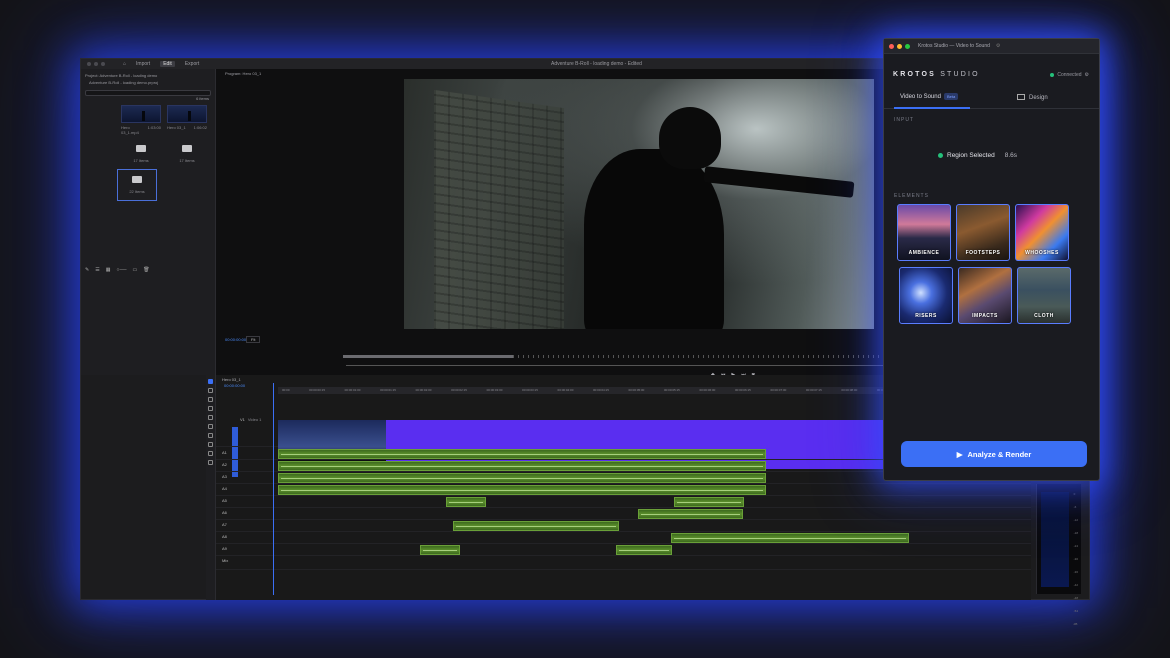 This screenshot has width=1170, height=658. Describe the element at coordinates (167, 64) in the screenshot. I see `nav-edit: Edit` at that location.